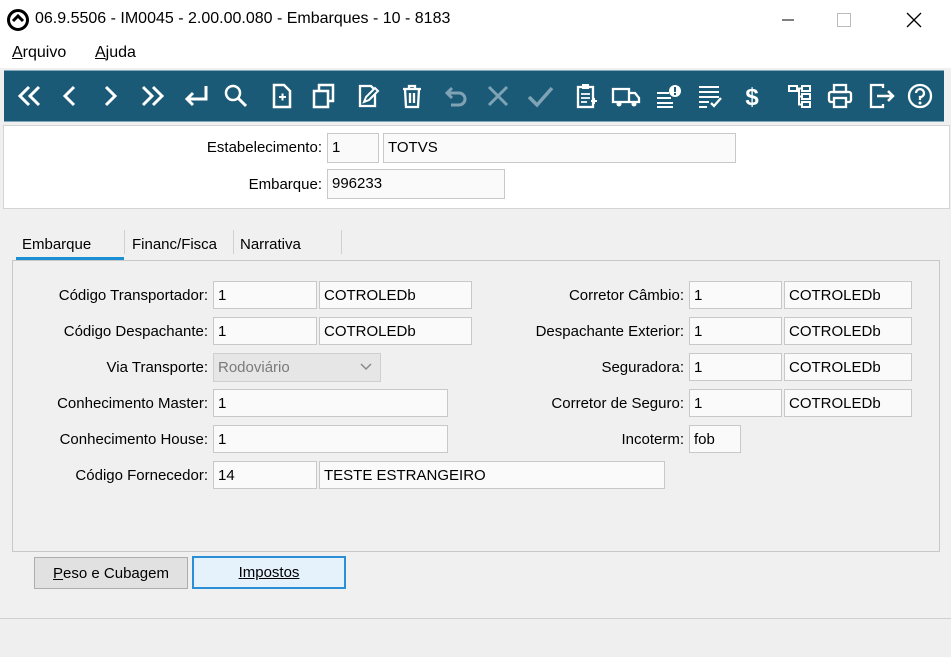 The height and width of the screenshot is (657, 951). I want to click on copy-icon, so click(323, 96).